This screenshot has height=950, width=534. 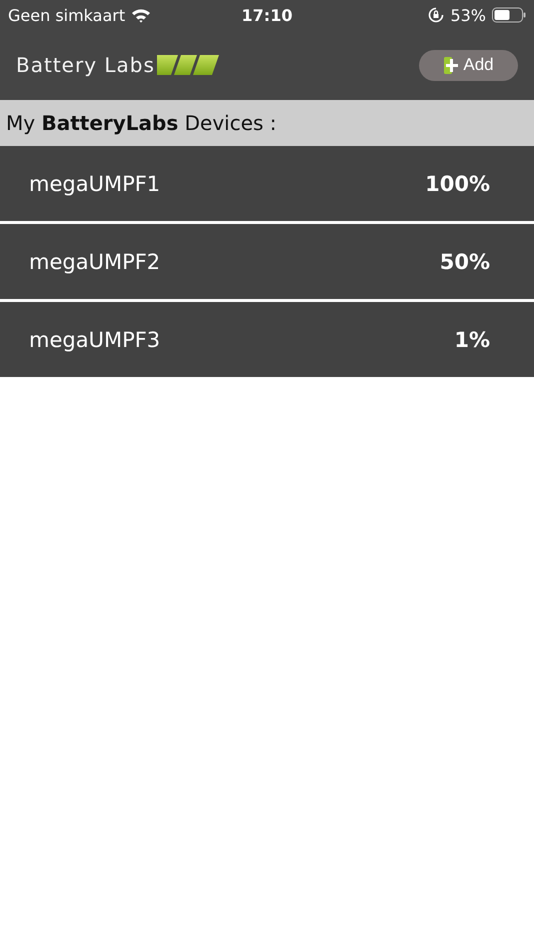 I want to click on charge-percent: 100%, so click(x=457, y=184).